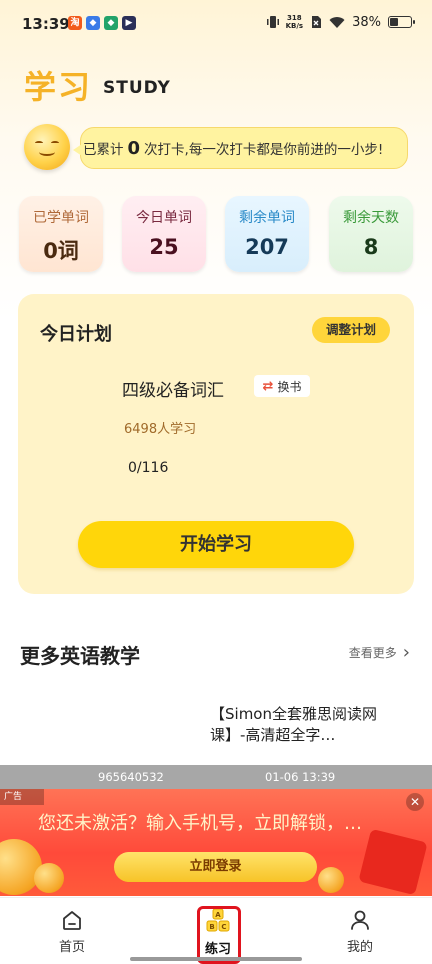 The width and height of the screenshot is (432, 964). I want to click on chevron-right-icon: ›, so click(406, 652).